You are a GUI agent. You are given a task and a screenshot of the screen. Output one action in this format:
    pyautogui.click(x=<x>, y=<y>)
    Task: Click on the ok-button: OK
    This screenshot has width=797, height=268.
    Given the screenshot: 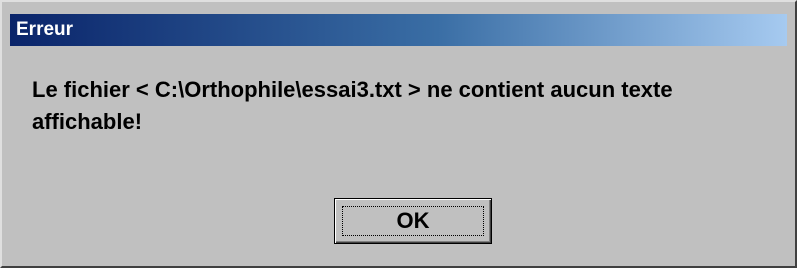 What is the action you would take?
    pyautogui.click(x=413, y=221)
    